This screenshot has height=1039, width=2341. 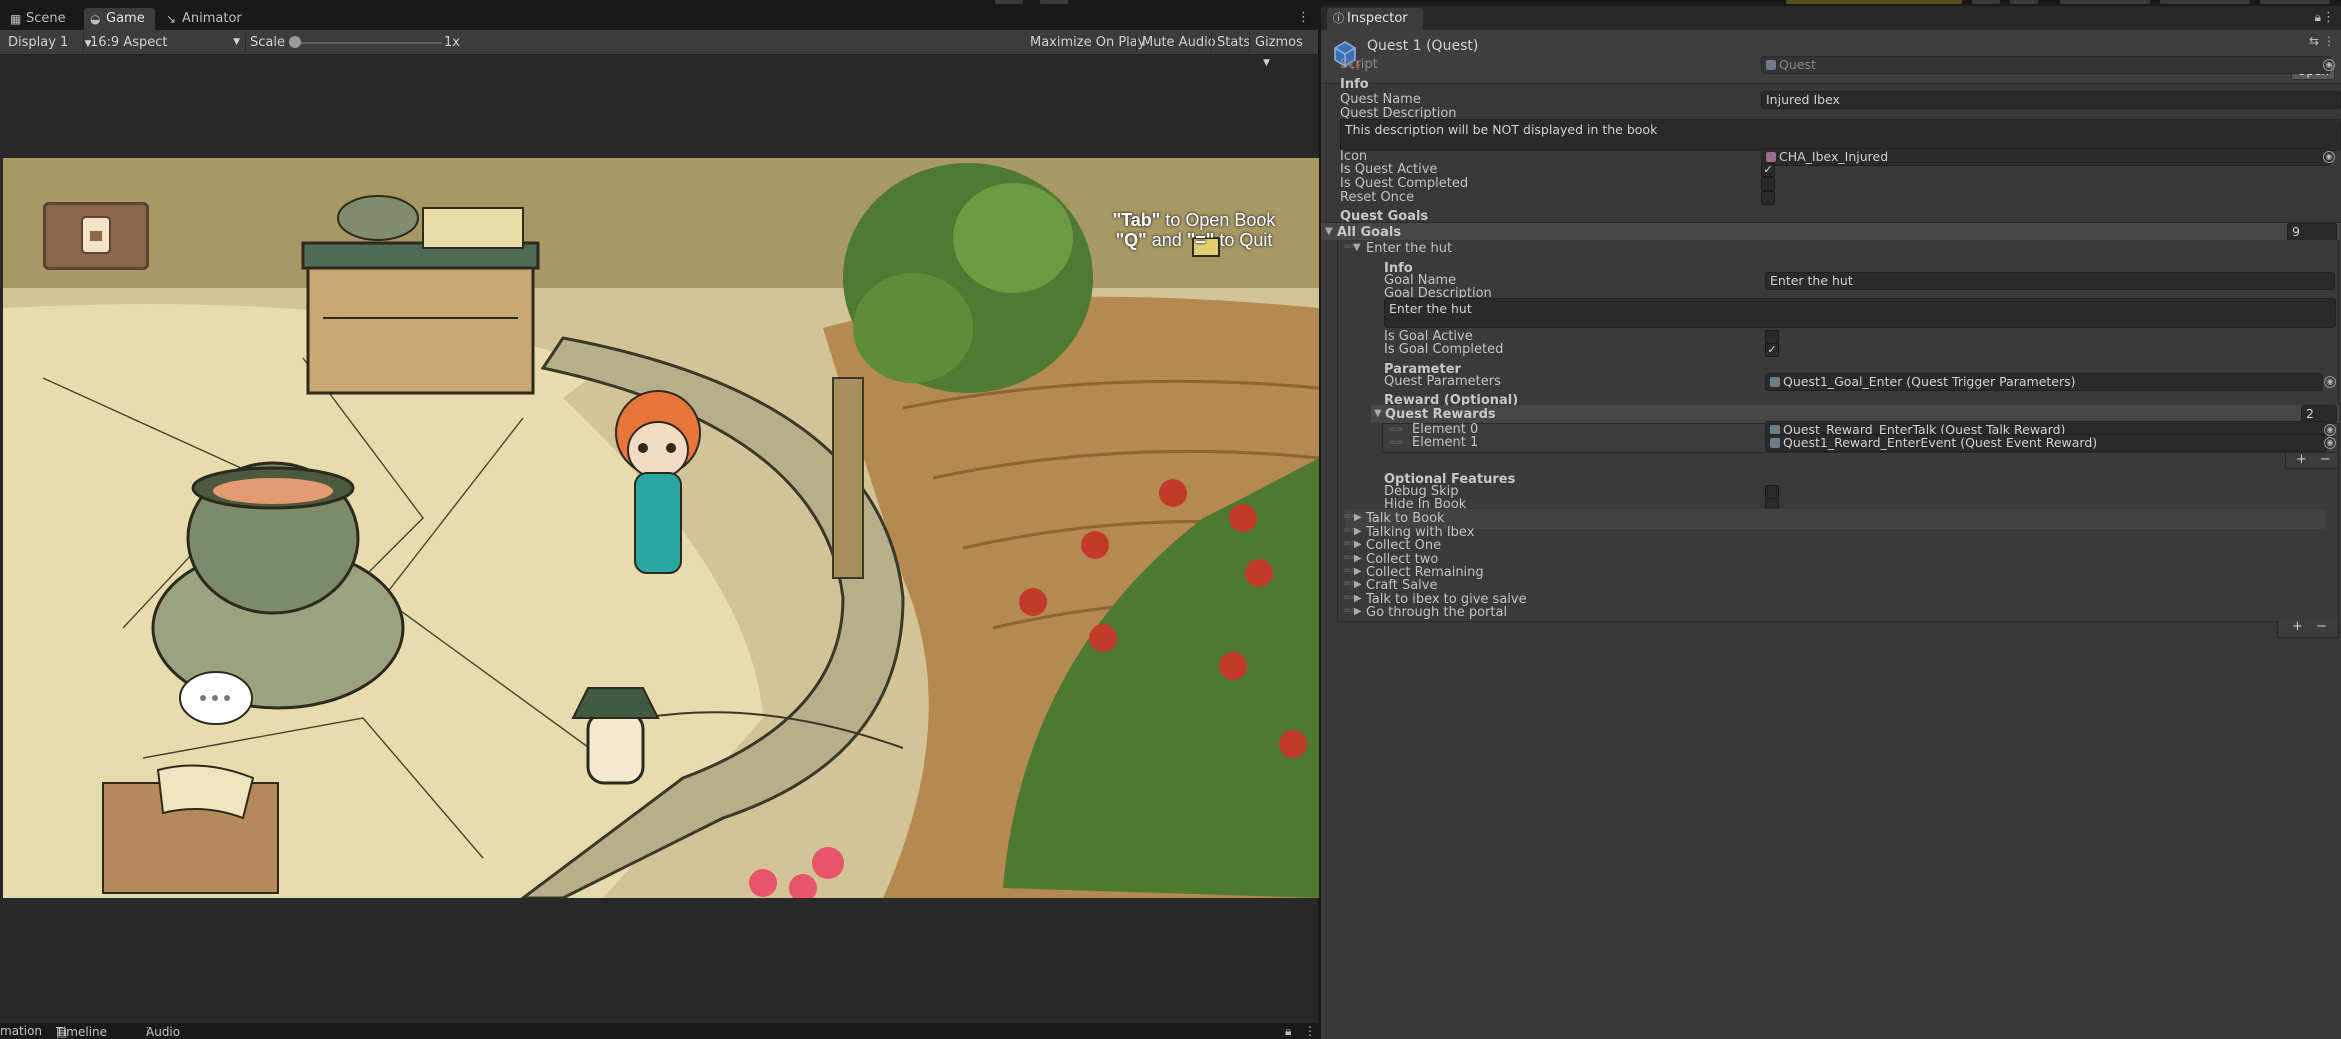 What do you see at coordinates (2046, 157) in the screenshot?
I see `icon-field: CHA_Ibex_Injured` at bounding box center [2046, 157].